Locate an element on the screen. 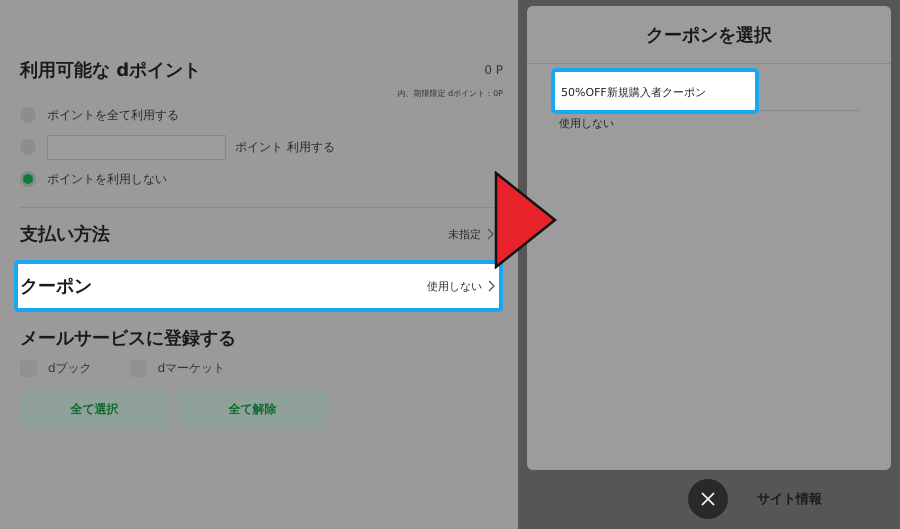 Image resolution: width=900 pixels, height=529 pixels. dialog-title: クーポンを選択 is located at coordinates (709, 36).